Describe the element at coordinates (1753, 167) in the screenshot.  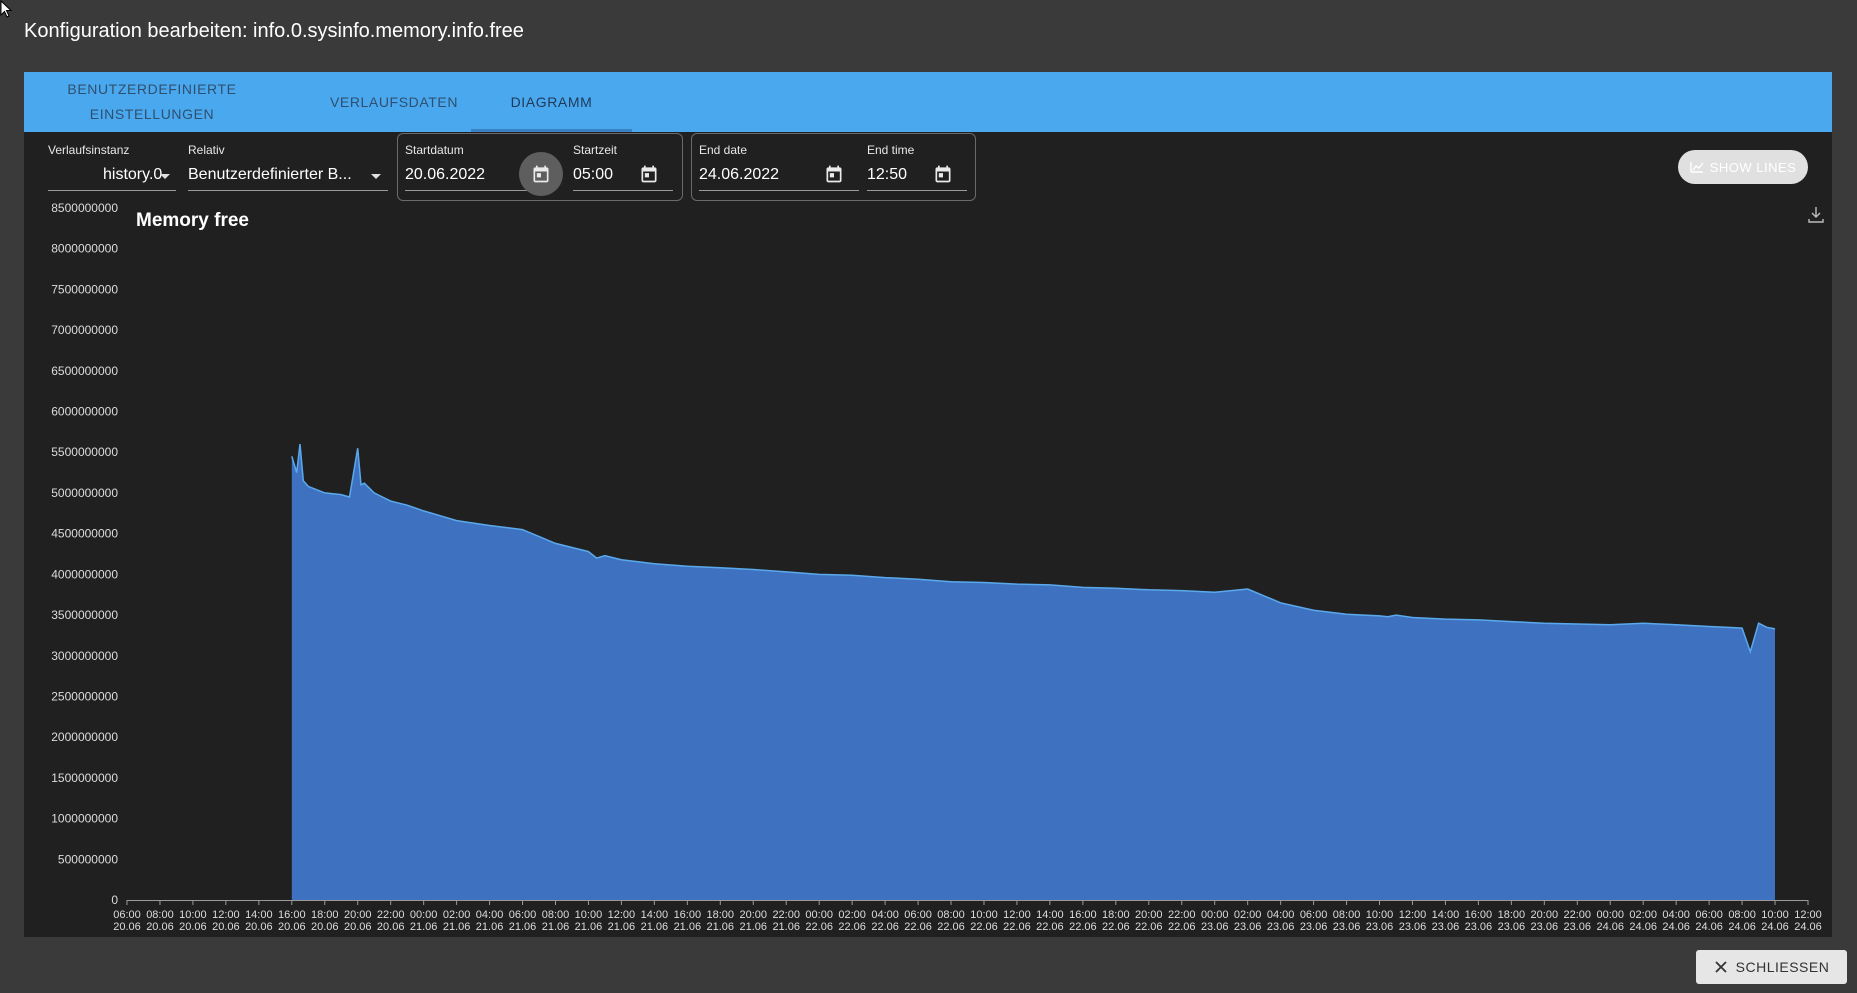
I see `show-lines-label: SHOW LINES` at that location.